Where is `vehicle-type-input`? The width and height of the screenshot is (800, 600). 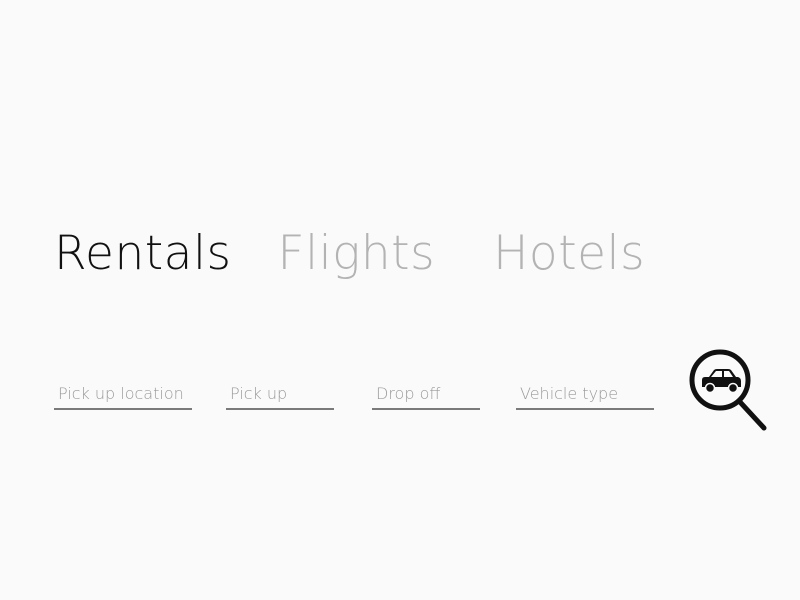 vehicle-type-input is located at coordinates (585, 393).